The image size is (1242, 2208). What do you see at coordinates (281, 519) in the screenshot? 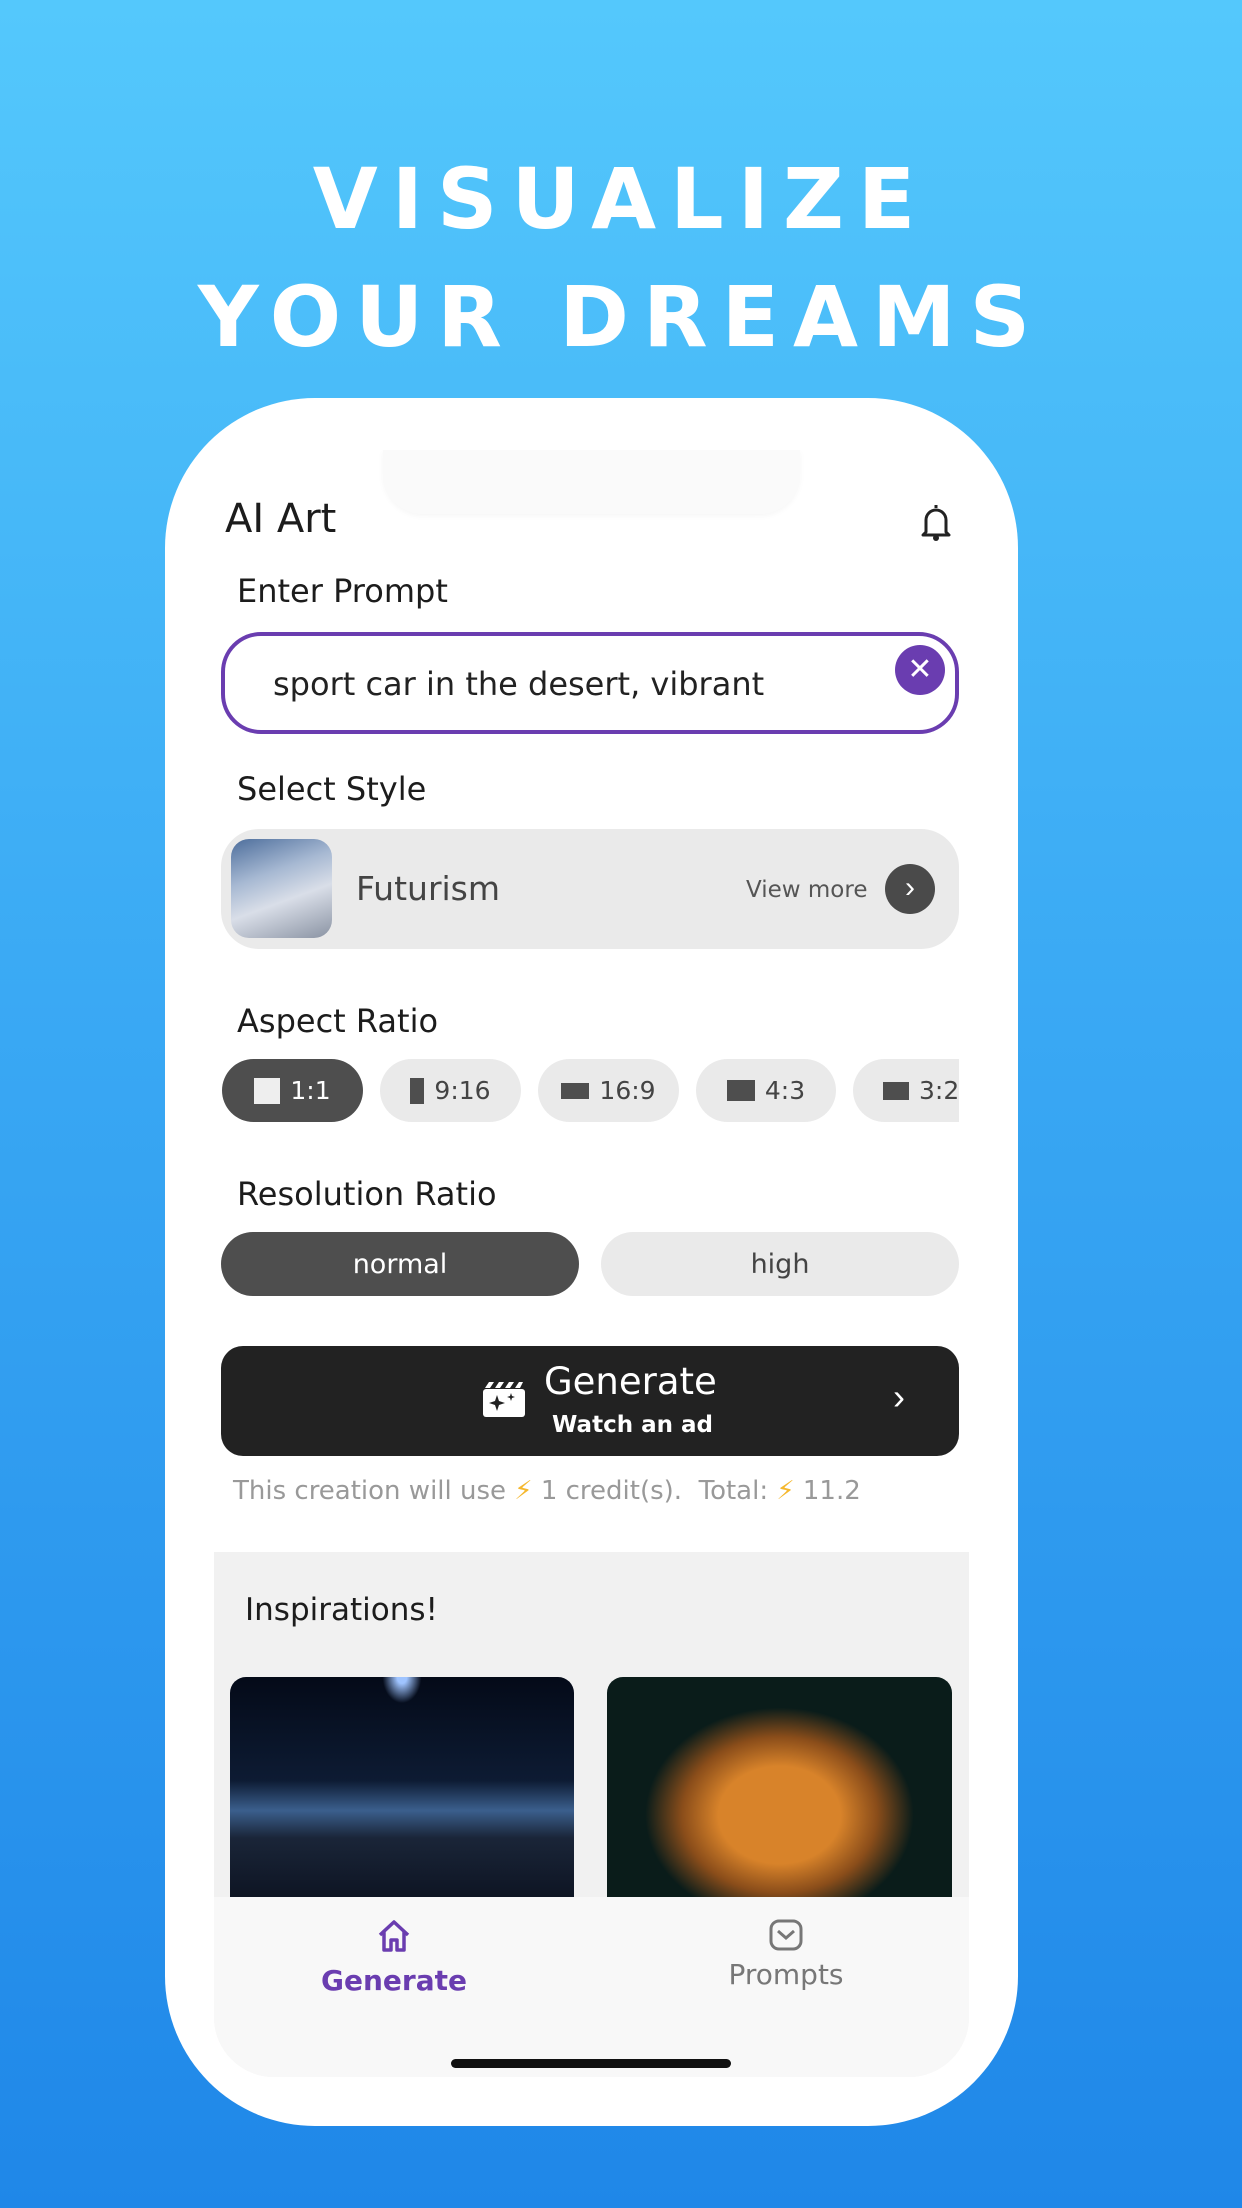
I see `app-title: AI Art` at bounding box center [281, 519].